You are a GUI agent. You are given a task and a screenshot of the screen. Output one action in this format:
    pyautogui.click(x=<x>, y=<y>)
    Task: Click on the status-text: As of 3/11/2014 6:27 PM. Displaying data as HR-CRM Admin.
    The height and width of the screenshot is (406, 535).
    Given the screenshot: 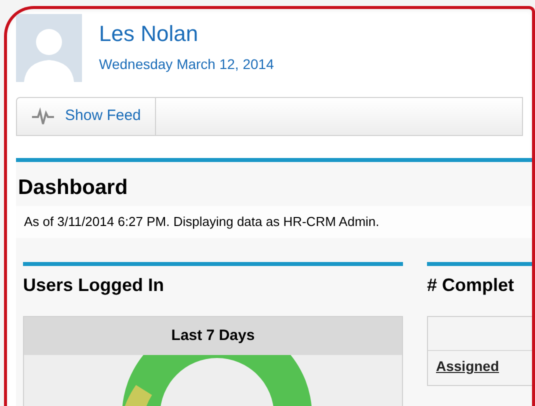 What is the action you would take?
    pyautogui.click(x=274, y=222)
    